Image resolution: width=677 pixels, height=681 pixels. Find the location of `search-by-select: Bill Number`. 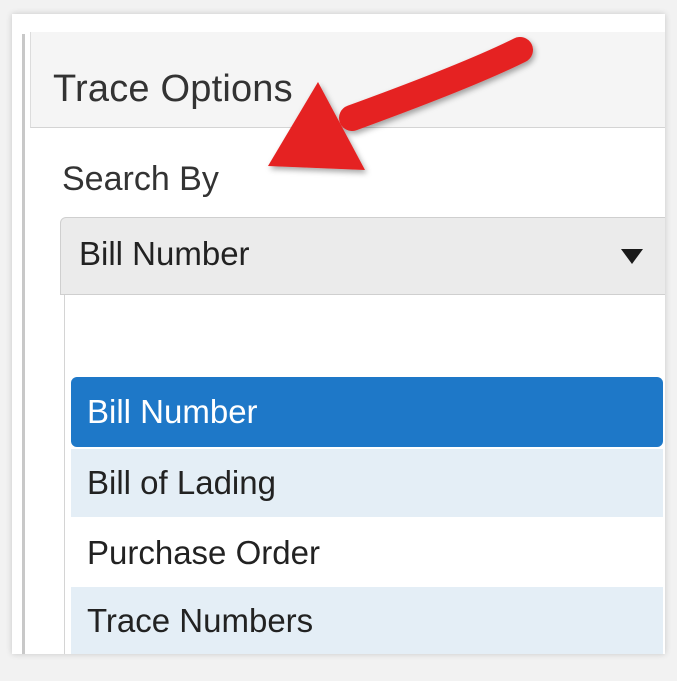

search-by-select: Bill Number is located at coordinates (362, 256).